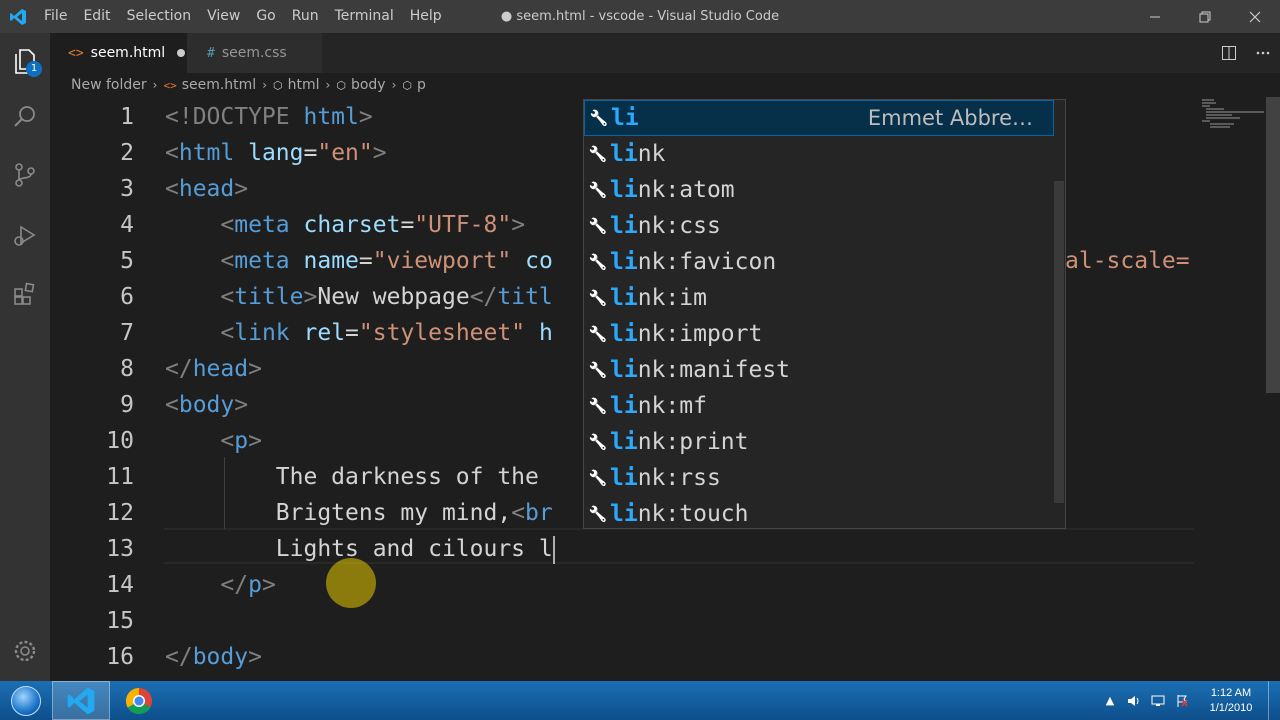 The width and height of the screenshot is (1280, 720). I want to click on line-number: 12, so click(120, 513).